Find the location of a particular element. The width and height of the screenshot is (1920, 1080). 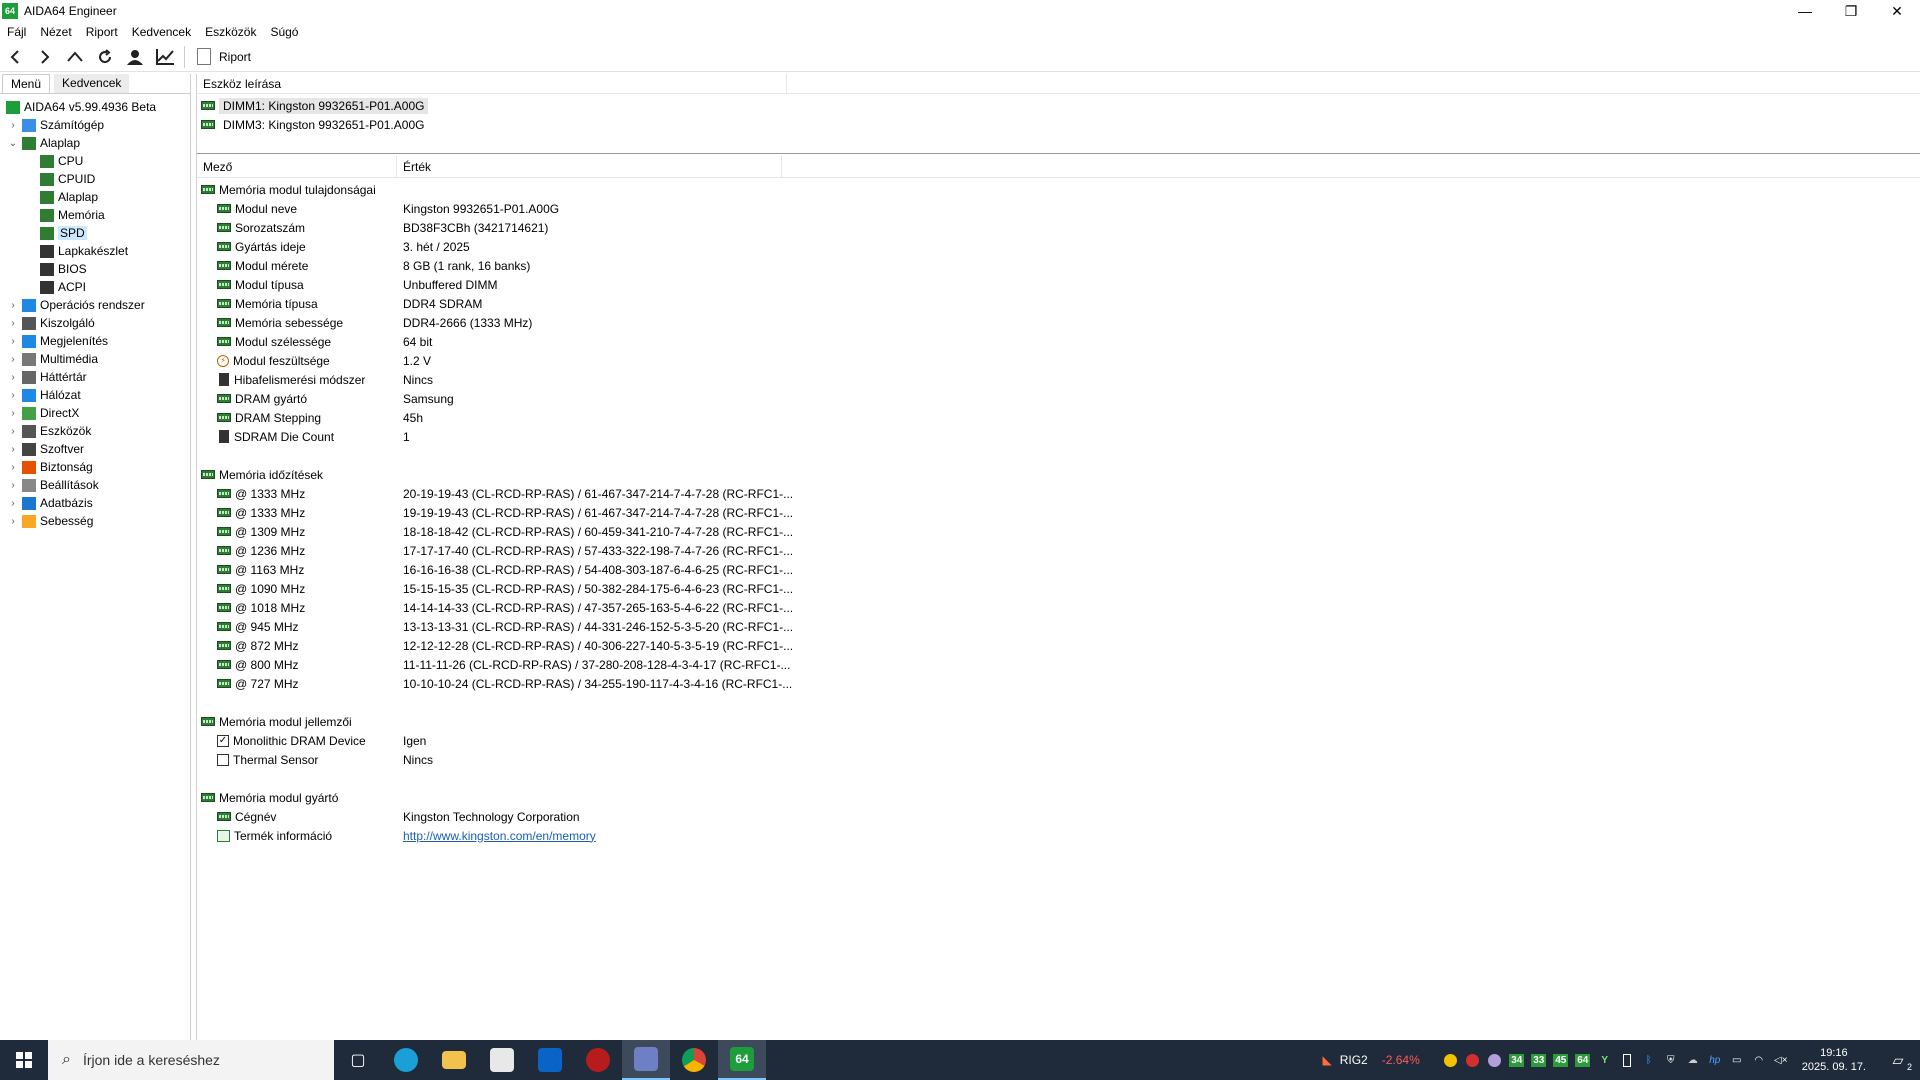

tree-item: › Sebesség is located at coordinates (95, 521).